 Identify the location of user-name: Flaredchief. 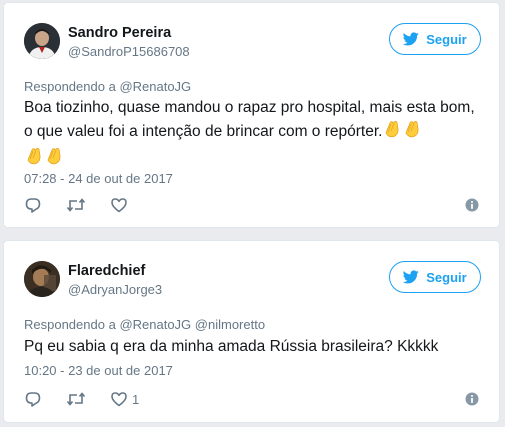
(106, 271).